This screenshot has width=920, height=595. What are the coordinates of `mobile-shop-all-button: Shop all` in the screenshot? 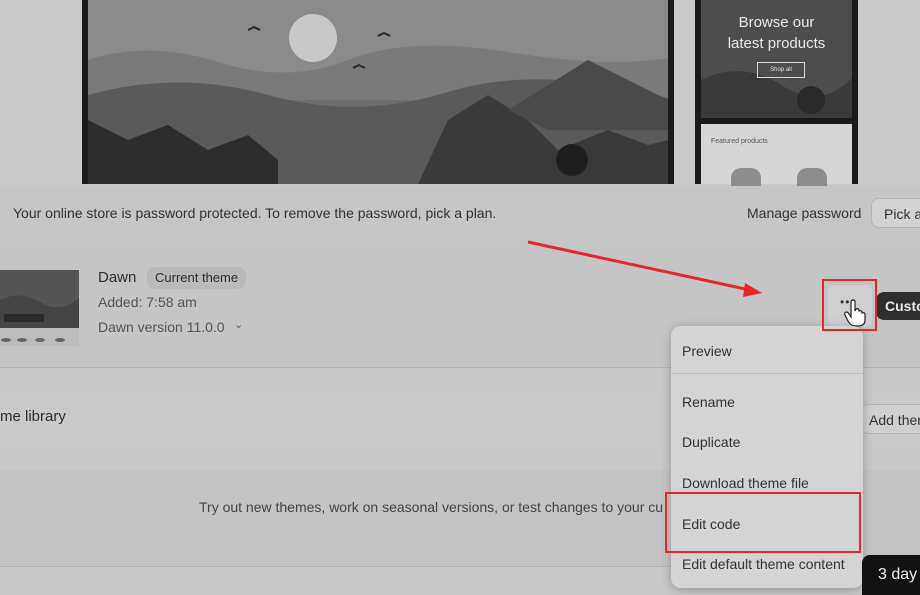 It's located at (781, 70).